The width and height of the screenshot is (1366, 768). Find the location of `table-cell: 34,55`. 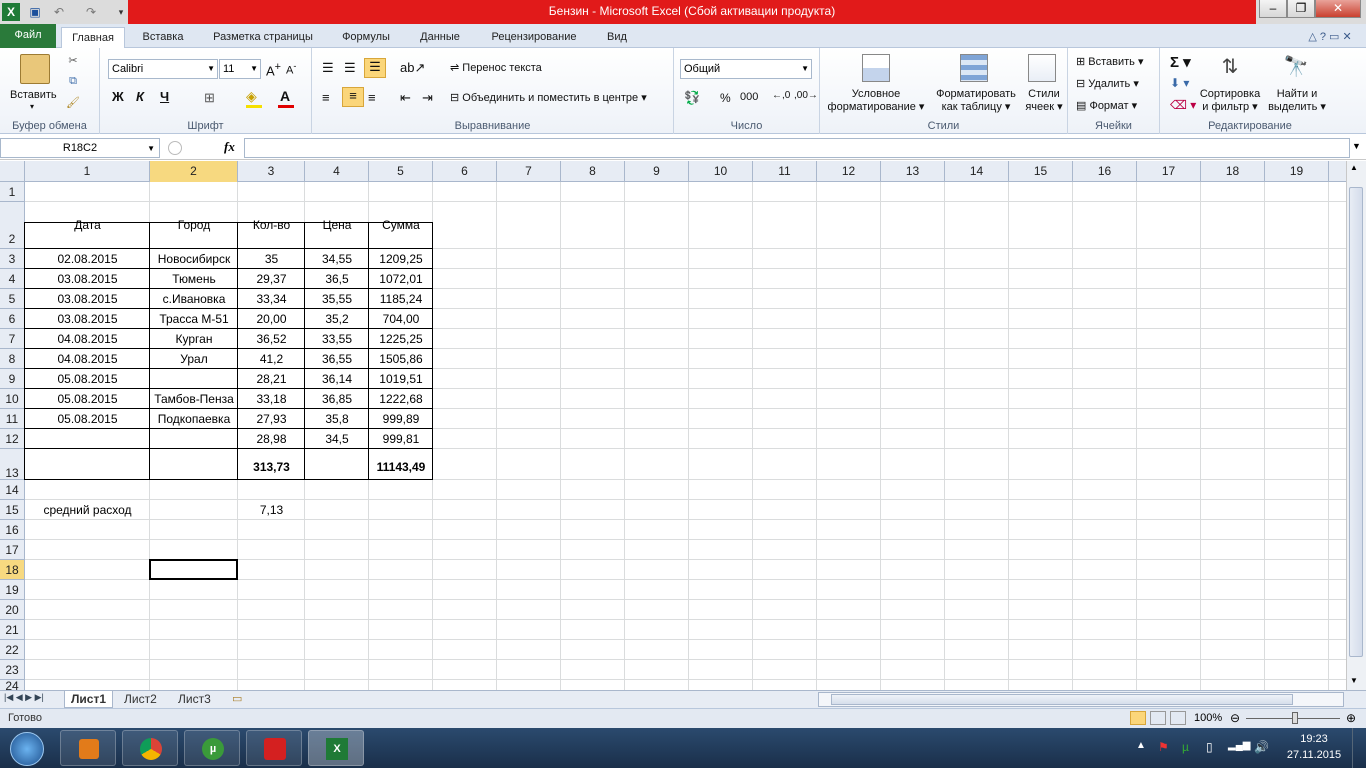

table-cell: 34,55 is located at coordinates (337, 259).